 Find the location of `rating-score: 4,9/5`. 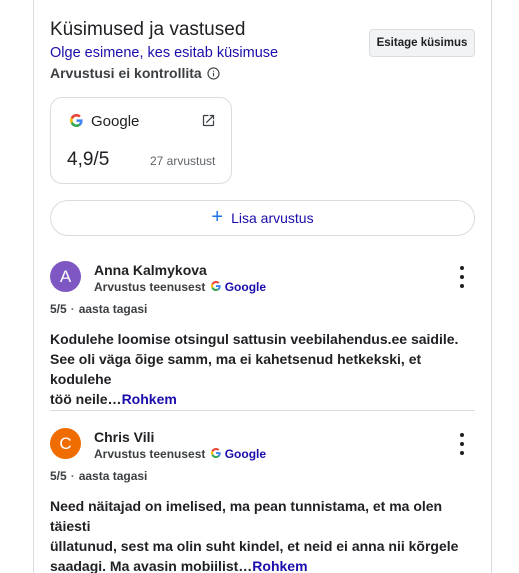

rating-score: 4,9/5 is located at coordinates (88, 159).